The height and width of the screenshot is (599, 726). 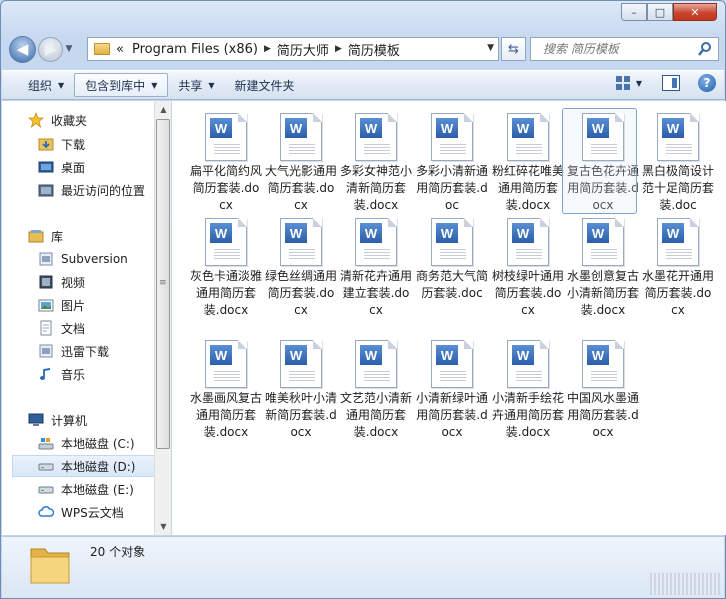 I want to click on close-button: ✕, so click(x=695, y=12).